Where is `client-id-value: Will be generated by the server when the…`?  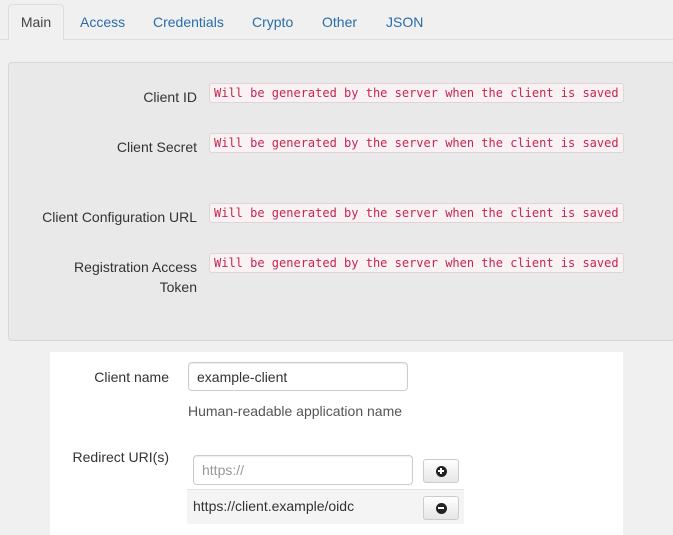
client-id-value: Will be generated by the server when the… is located at coordinates (416, 93).